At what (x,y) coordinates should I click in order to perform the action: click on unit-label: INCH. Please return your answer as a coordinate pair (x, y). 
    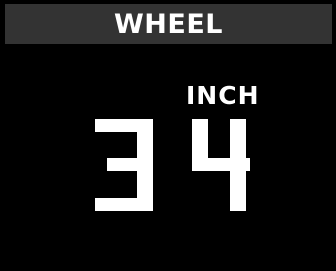
    Looking at the image, I should click on (223, 95).